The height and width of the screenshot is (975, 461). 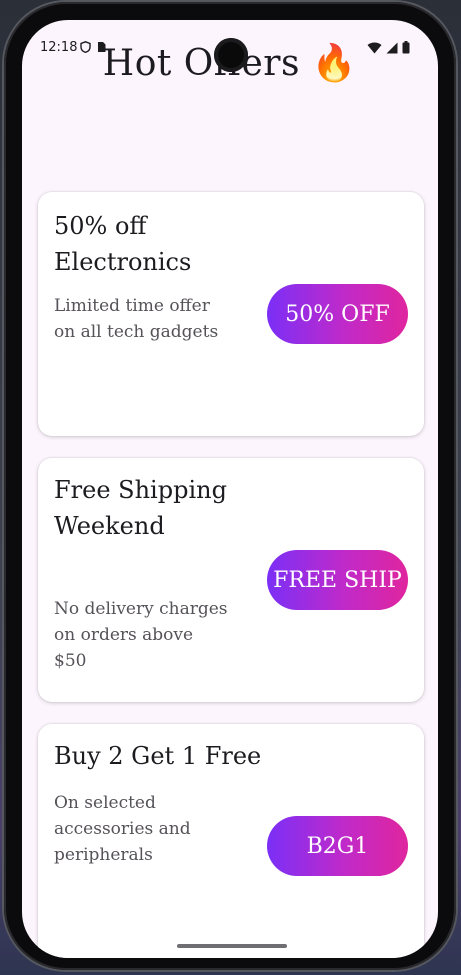 I want to click on offer-description: On selected accessories and peripherals, so click(x=122, y=829).